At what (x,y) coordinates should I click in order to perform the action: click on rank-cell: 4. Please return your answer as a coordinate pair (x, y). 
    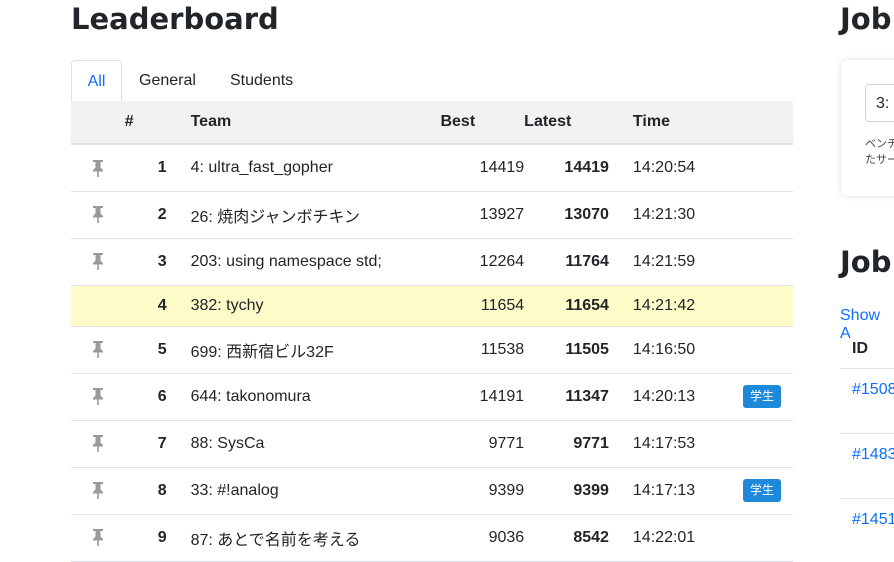
    Looking at the image, I should click on (157, 306).